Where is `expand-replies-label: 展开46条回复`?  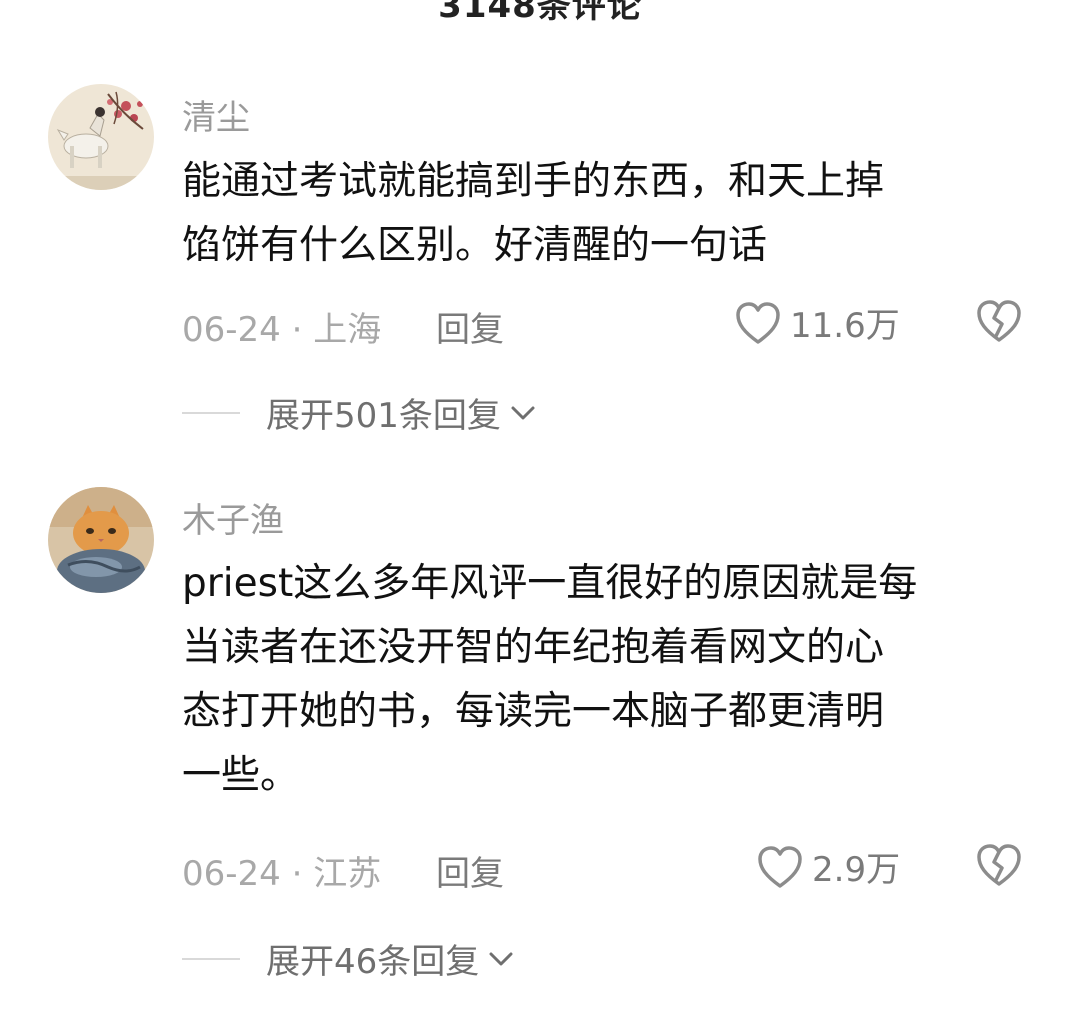 expand-replies-label: 展开46条回复 is located at coordinates (373, 962).